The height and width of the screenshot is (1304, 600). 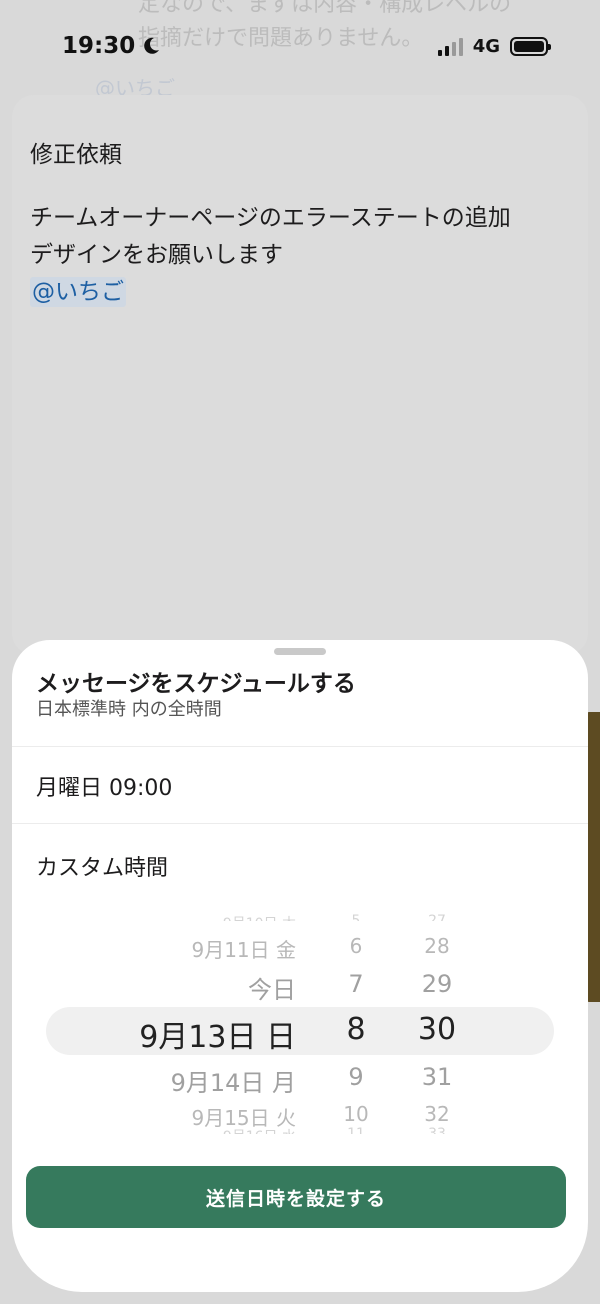 I want to click on status-time-text: 19:30, so click(x=99, y=46).